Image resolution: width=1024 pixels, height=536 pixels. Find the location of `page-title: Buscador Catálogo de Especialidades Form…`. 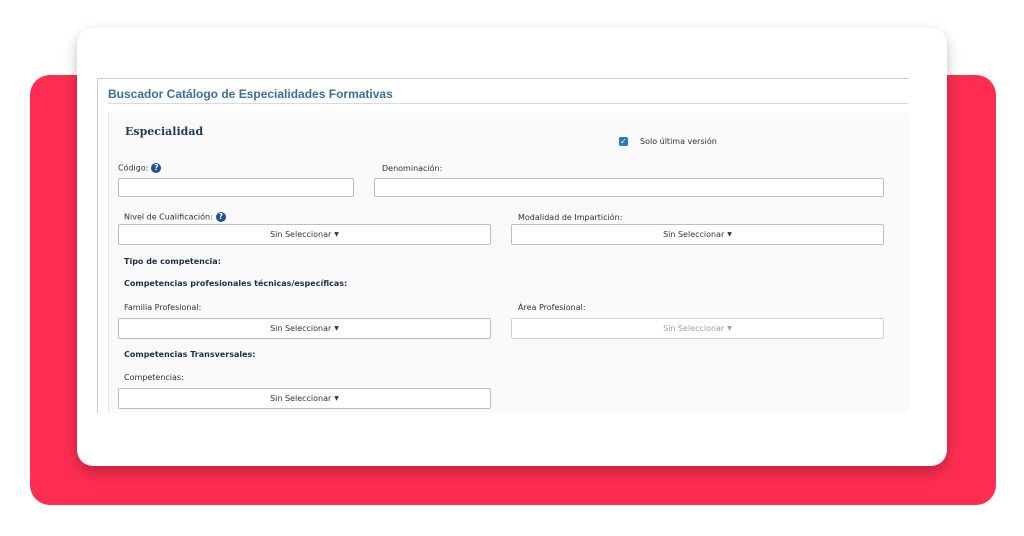

page-title: Buscador Catálogo de Especialidades Form… is located at coordinates (250, 94).